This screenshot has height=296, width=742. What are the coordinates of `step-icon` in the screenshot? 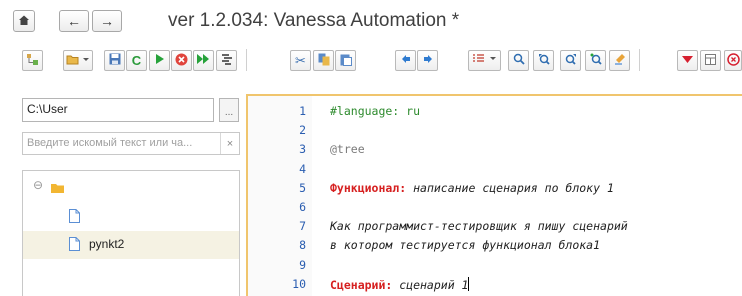 It's located at (227, 60).